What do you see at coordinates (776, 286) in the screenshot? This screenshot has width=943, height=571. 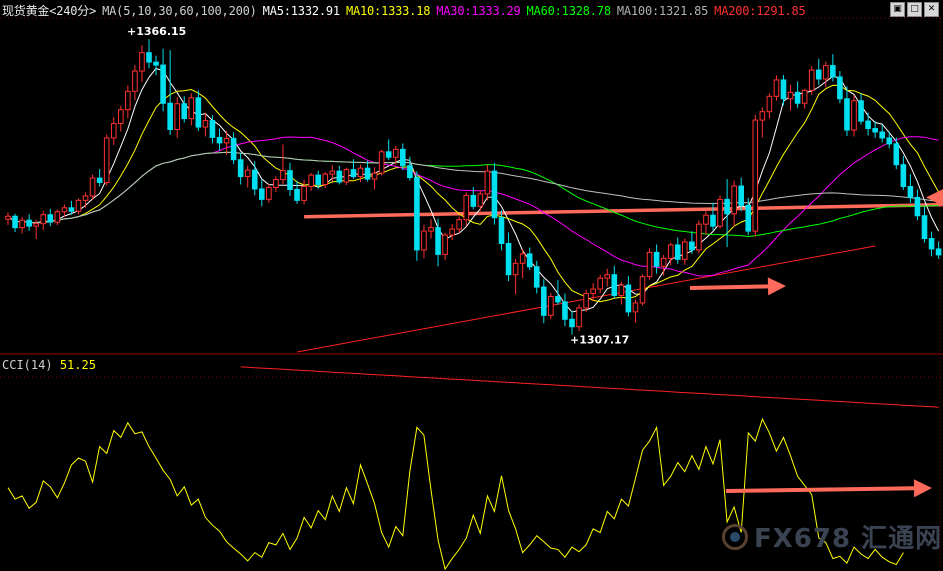 I see `flat-price-arrow-head` at bounding box center [776, 286].